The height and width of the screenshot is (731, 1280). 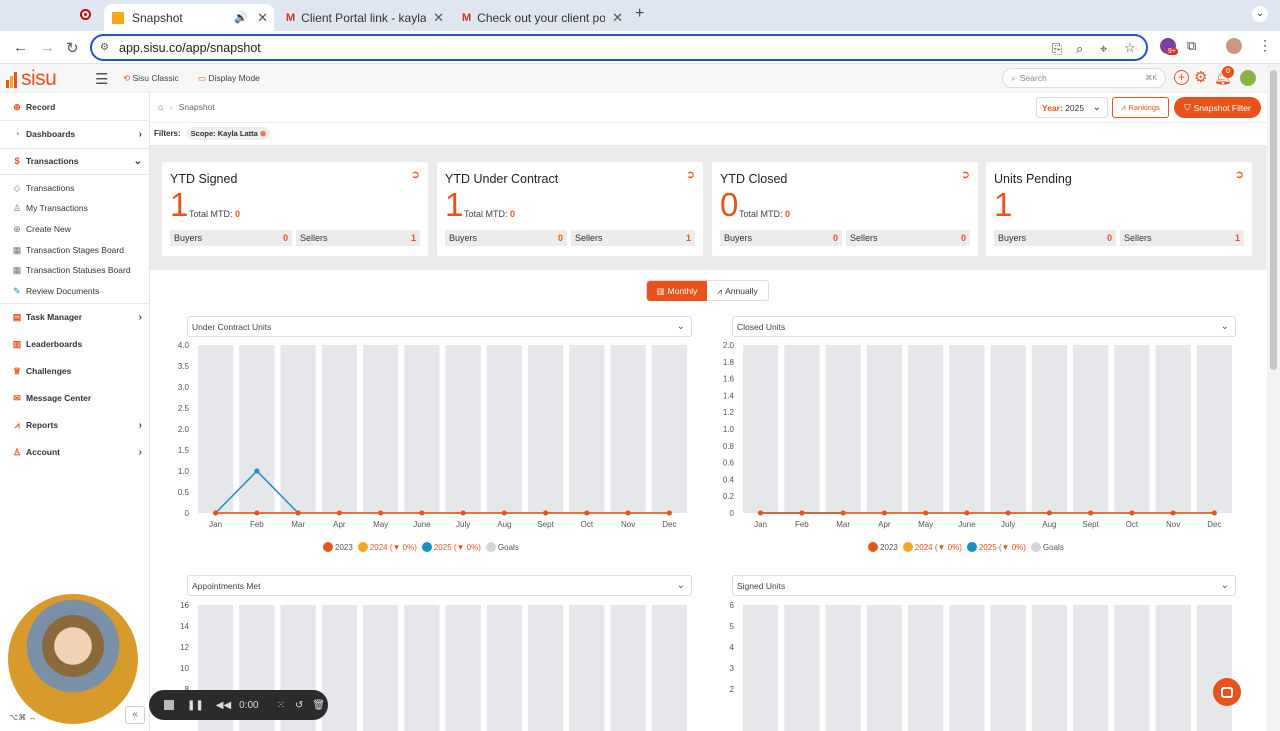 What do you see at coordinates (75, 270) in the screenshot?
I see `sidebar-item-transaction-statuses-board: ▦ Transaction Statuses Board` at bounding box center [75, 270].